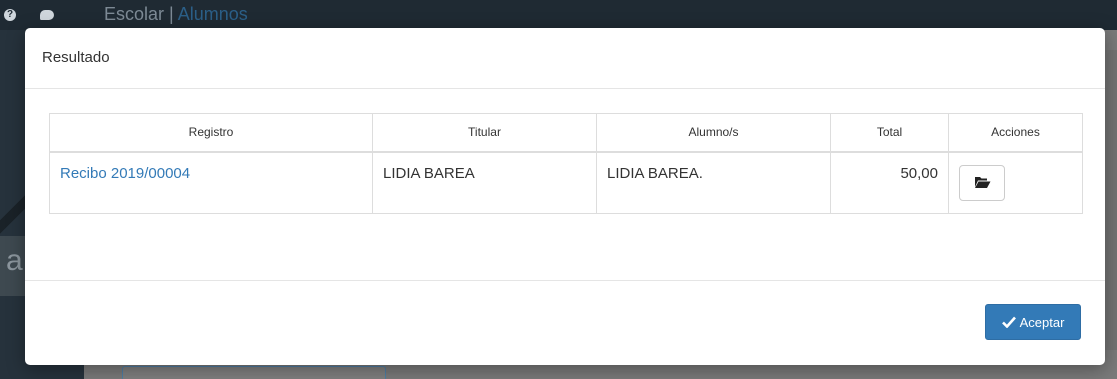 This screenshot has width=1117, height=379. What do you see at coordinates (558, 15) in the screenshot?
I see `app-topbar: ? Escolar | Alumnos` at bounding box center [558, 15].